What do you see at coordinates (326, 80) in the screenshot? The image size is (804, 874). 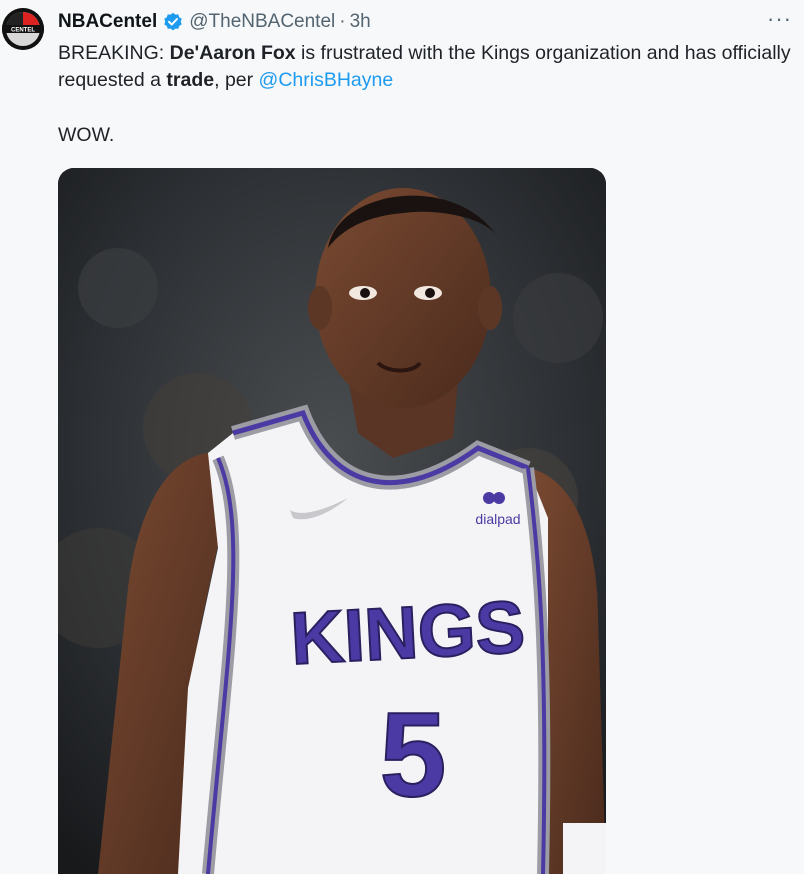 I see `mention-link: @ChrisBHayne` at bounding box center [326, 80].